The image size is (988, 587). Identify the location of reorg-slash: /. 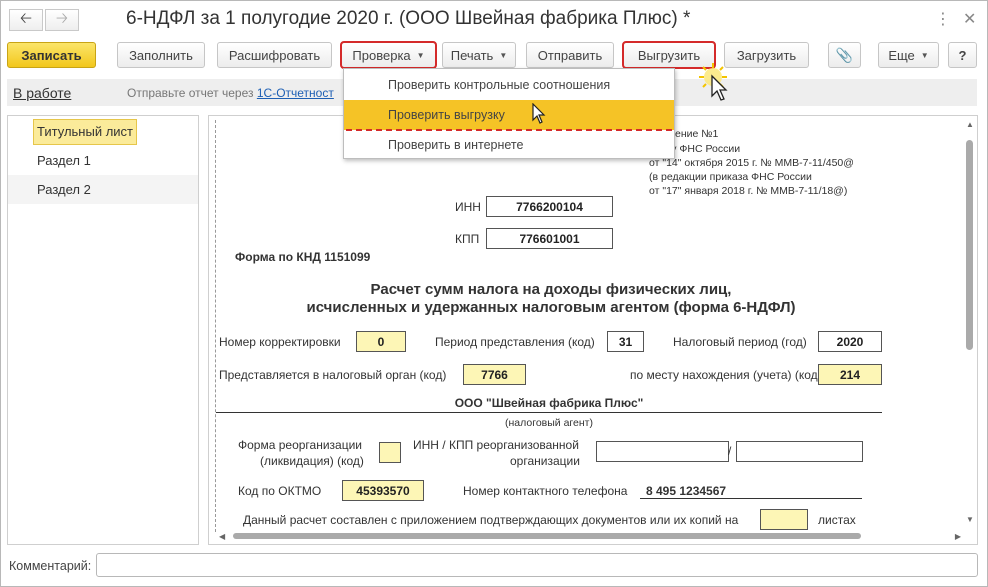
(730, 451).